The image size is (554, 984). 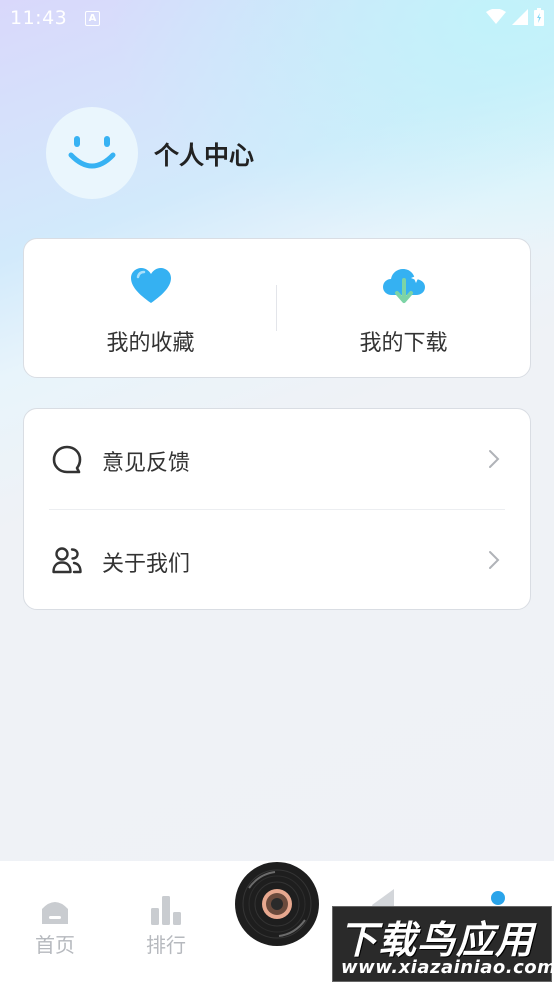 What do you see at coordinates (277, 18) in the screenshot?
I see `status-bar: 11:43 A` at bounding box center [277, 18].